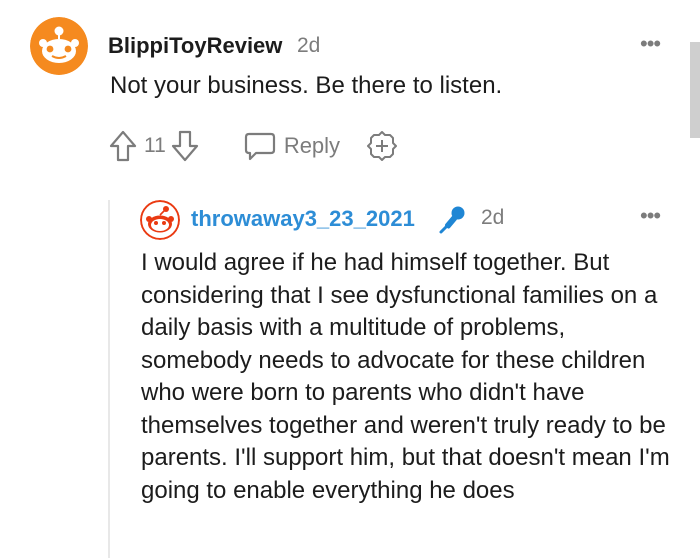  I want to click on arrow-up-outline-icon, so click(123, 146).